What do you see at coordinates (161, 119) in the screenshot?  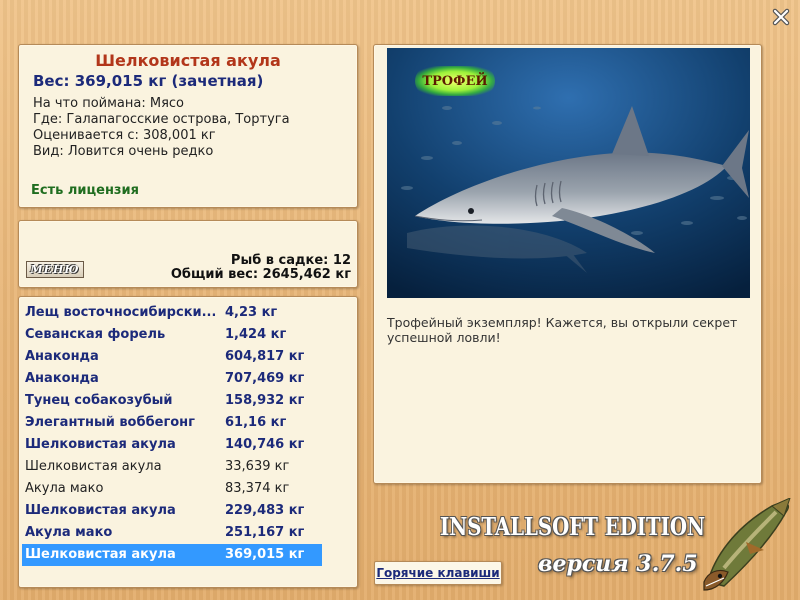 I see `fish-location: Где: Галапагосские острова, Тортуга` at bounding box center [161, 119].